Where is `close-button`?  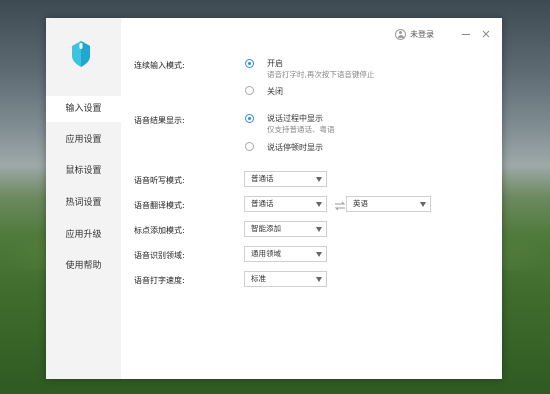 close-button is located at coordinates (486, 34).